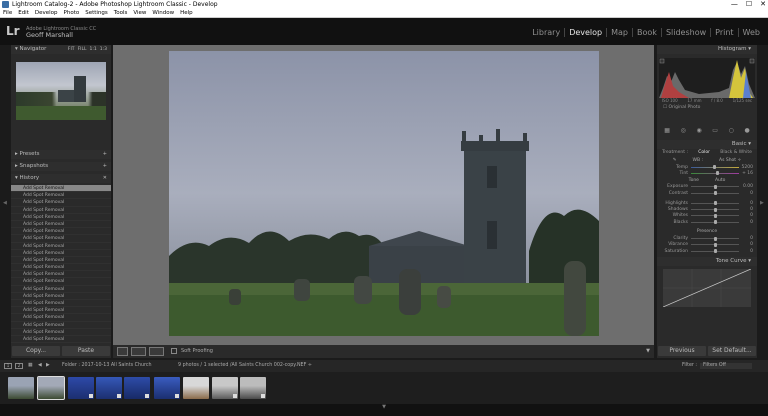 The image size is (768, 416). I want to click on filmstrip-toggle-icon: ▼, so click(384, 410).